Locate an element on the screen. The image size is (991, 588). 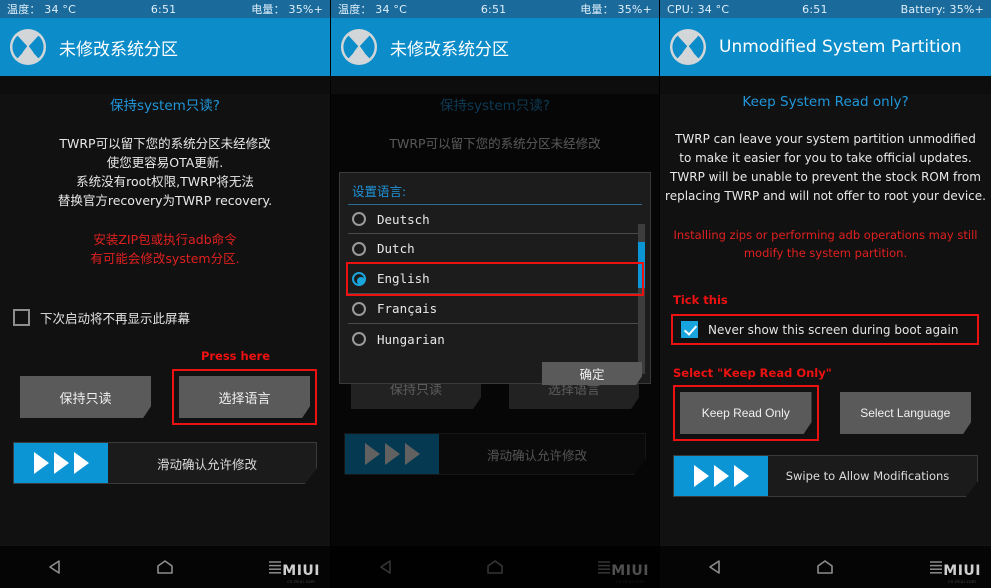
select-language-wrapper: Select Language is located at coordinates (906, 413).